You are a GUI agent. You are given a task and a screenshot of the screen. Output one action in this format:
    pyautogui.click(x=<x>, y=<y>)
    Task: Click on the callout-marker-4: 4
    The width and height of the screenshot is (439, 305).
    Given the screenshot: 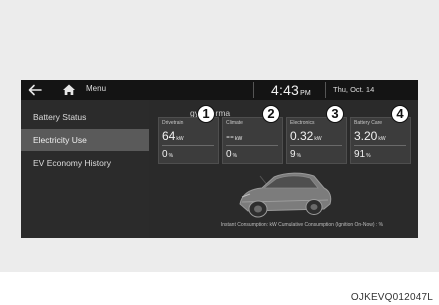 What is the action you would take?
    pyautogui.click(x=400, y=114)
    